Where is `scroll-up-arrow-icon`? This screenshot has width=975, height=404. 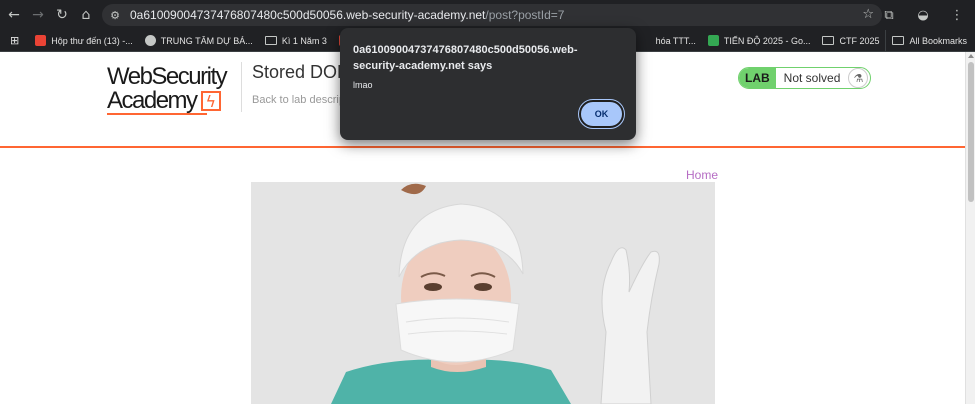 scroll-up-arrow-icon is located at coordinates (971, 56).